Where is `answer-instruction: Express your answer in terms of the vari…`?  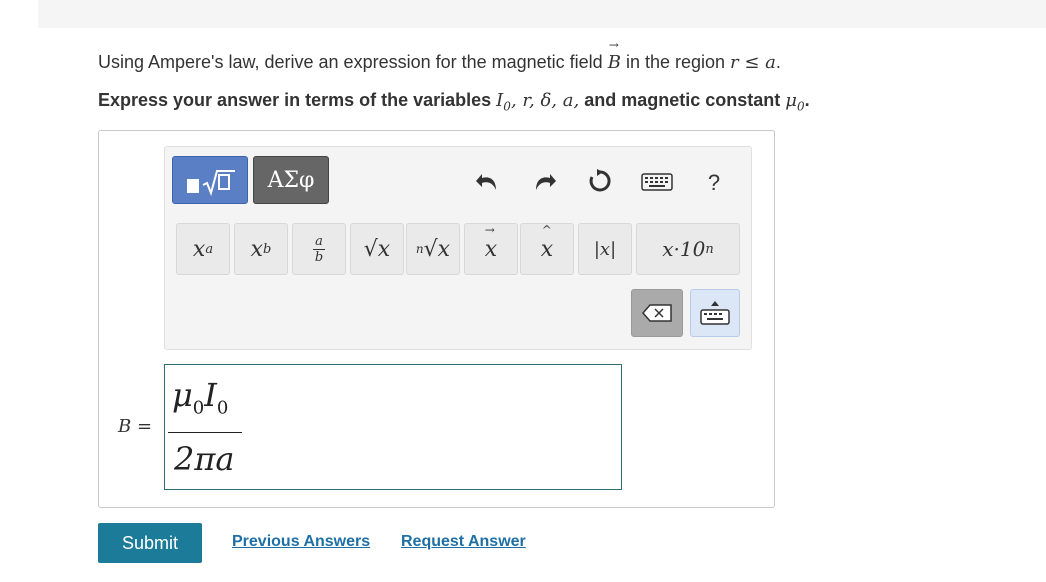
answer-instruction: Express your answer in terms of the vari… is located at coordinates (454, 102).